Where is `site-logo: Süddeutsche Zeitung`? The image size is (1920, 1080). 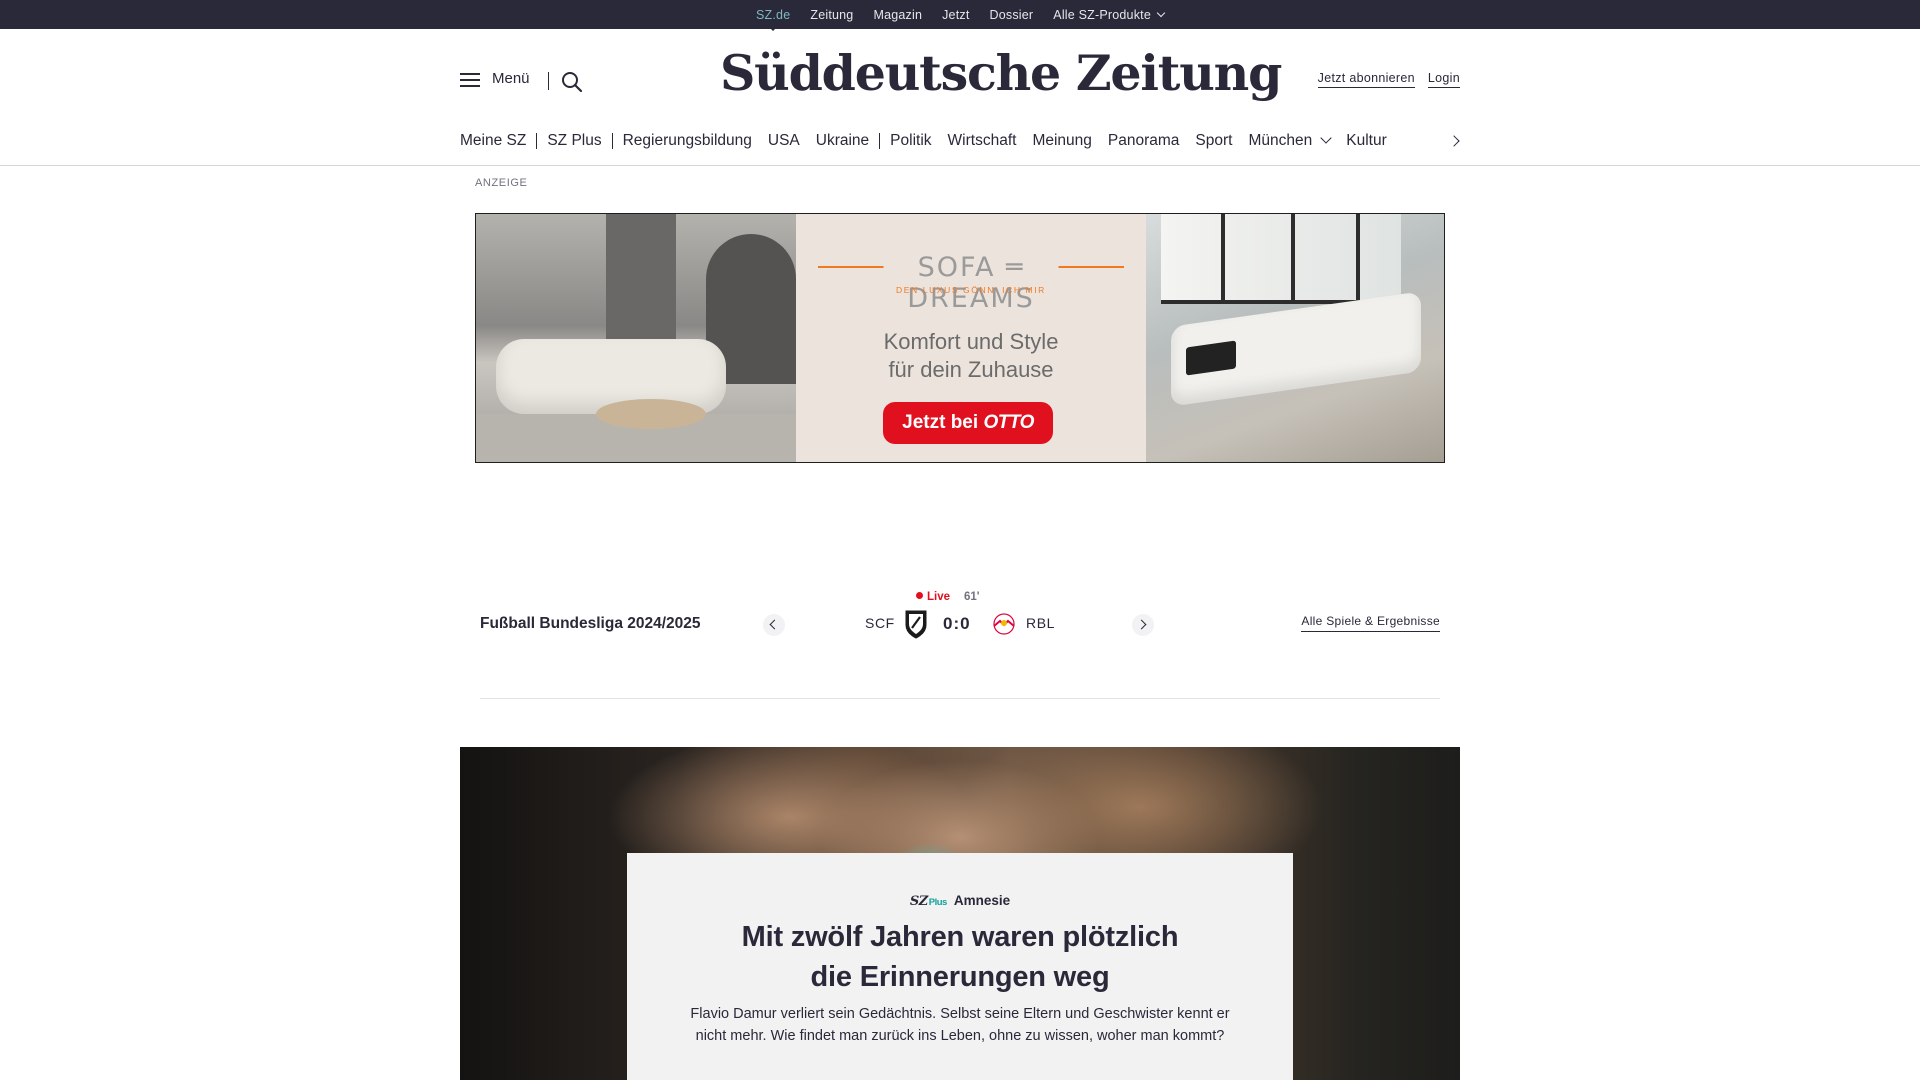 site-logo: Süddeutsche Zeitung is located at coordinates (1001, 73).